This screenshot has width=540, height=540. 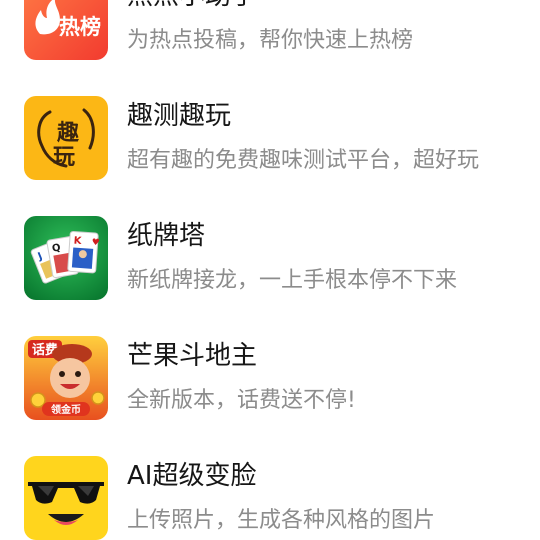 I want to click on playing-cards-icon: J Q K ♥, so click(x=66, y=258).